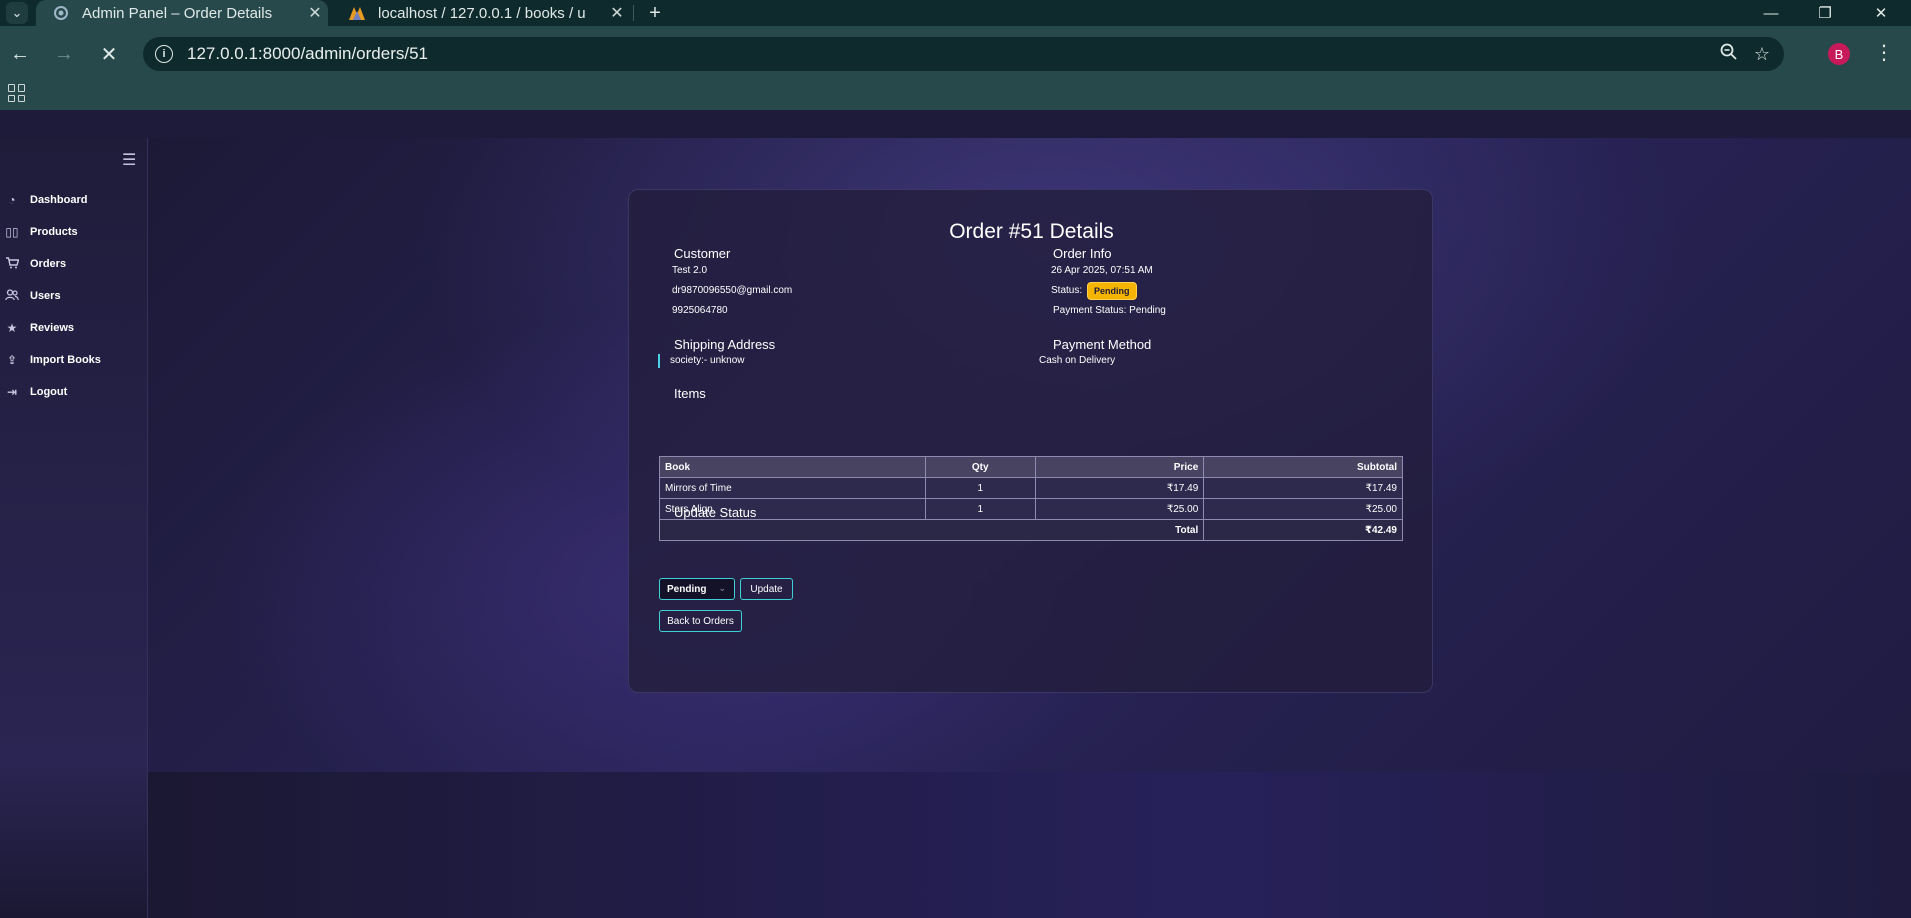 This screenshot has height=918, width=1911. Describe the element at coordinates (633, 13) in the screenshot. I see `tab-separator` at that location.